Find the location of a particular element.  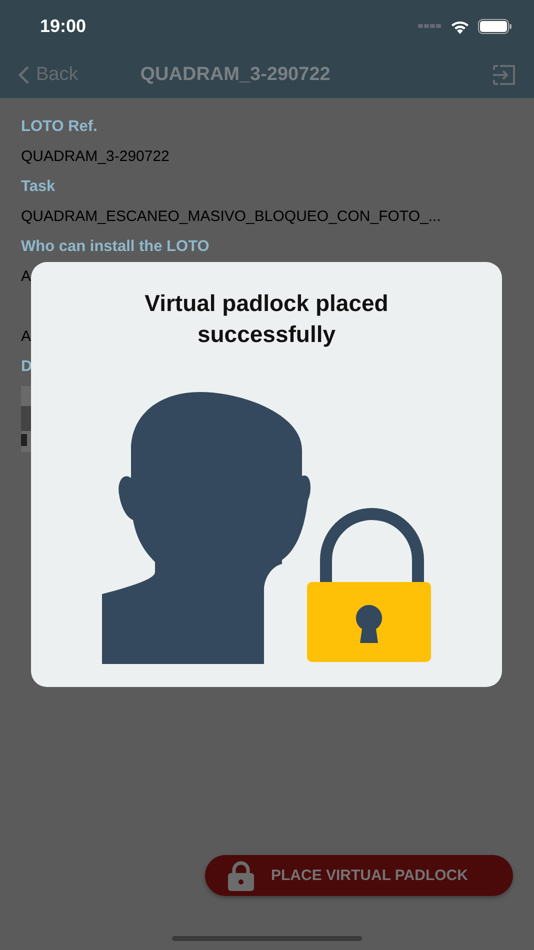

exit-icon is located at coordinates (504, 75).